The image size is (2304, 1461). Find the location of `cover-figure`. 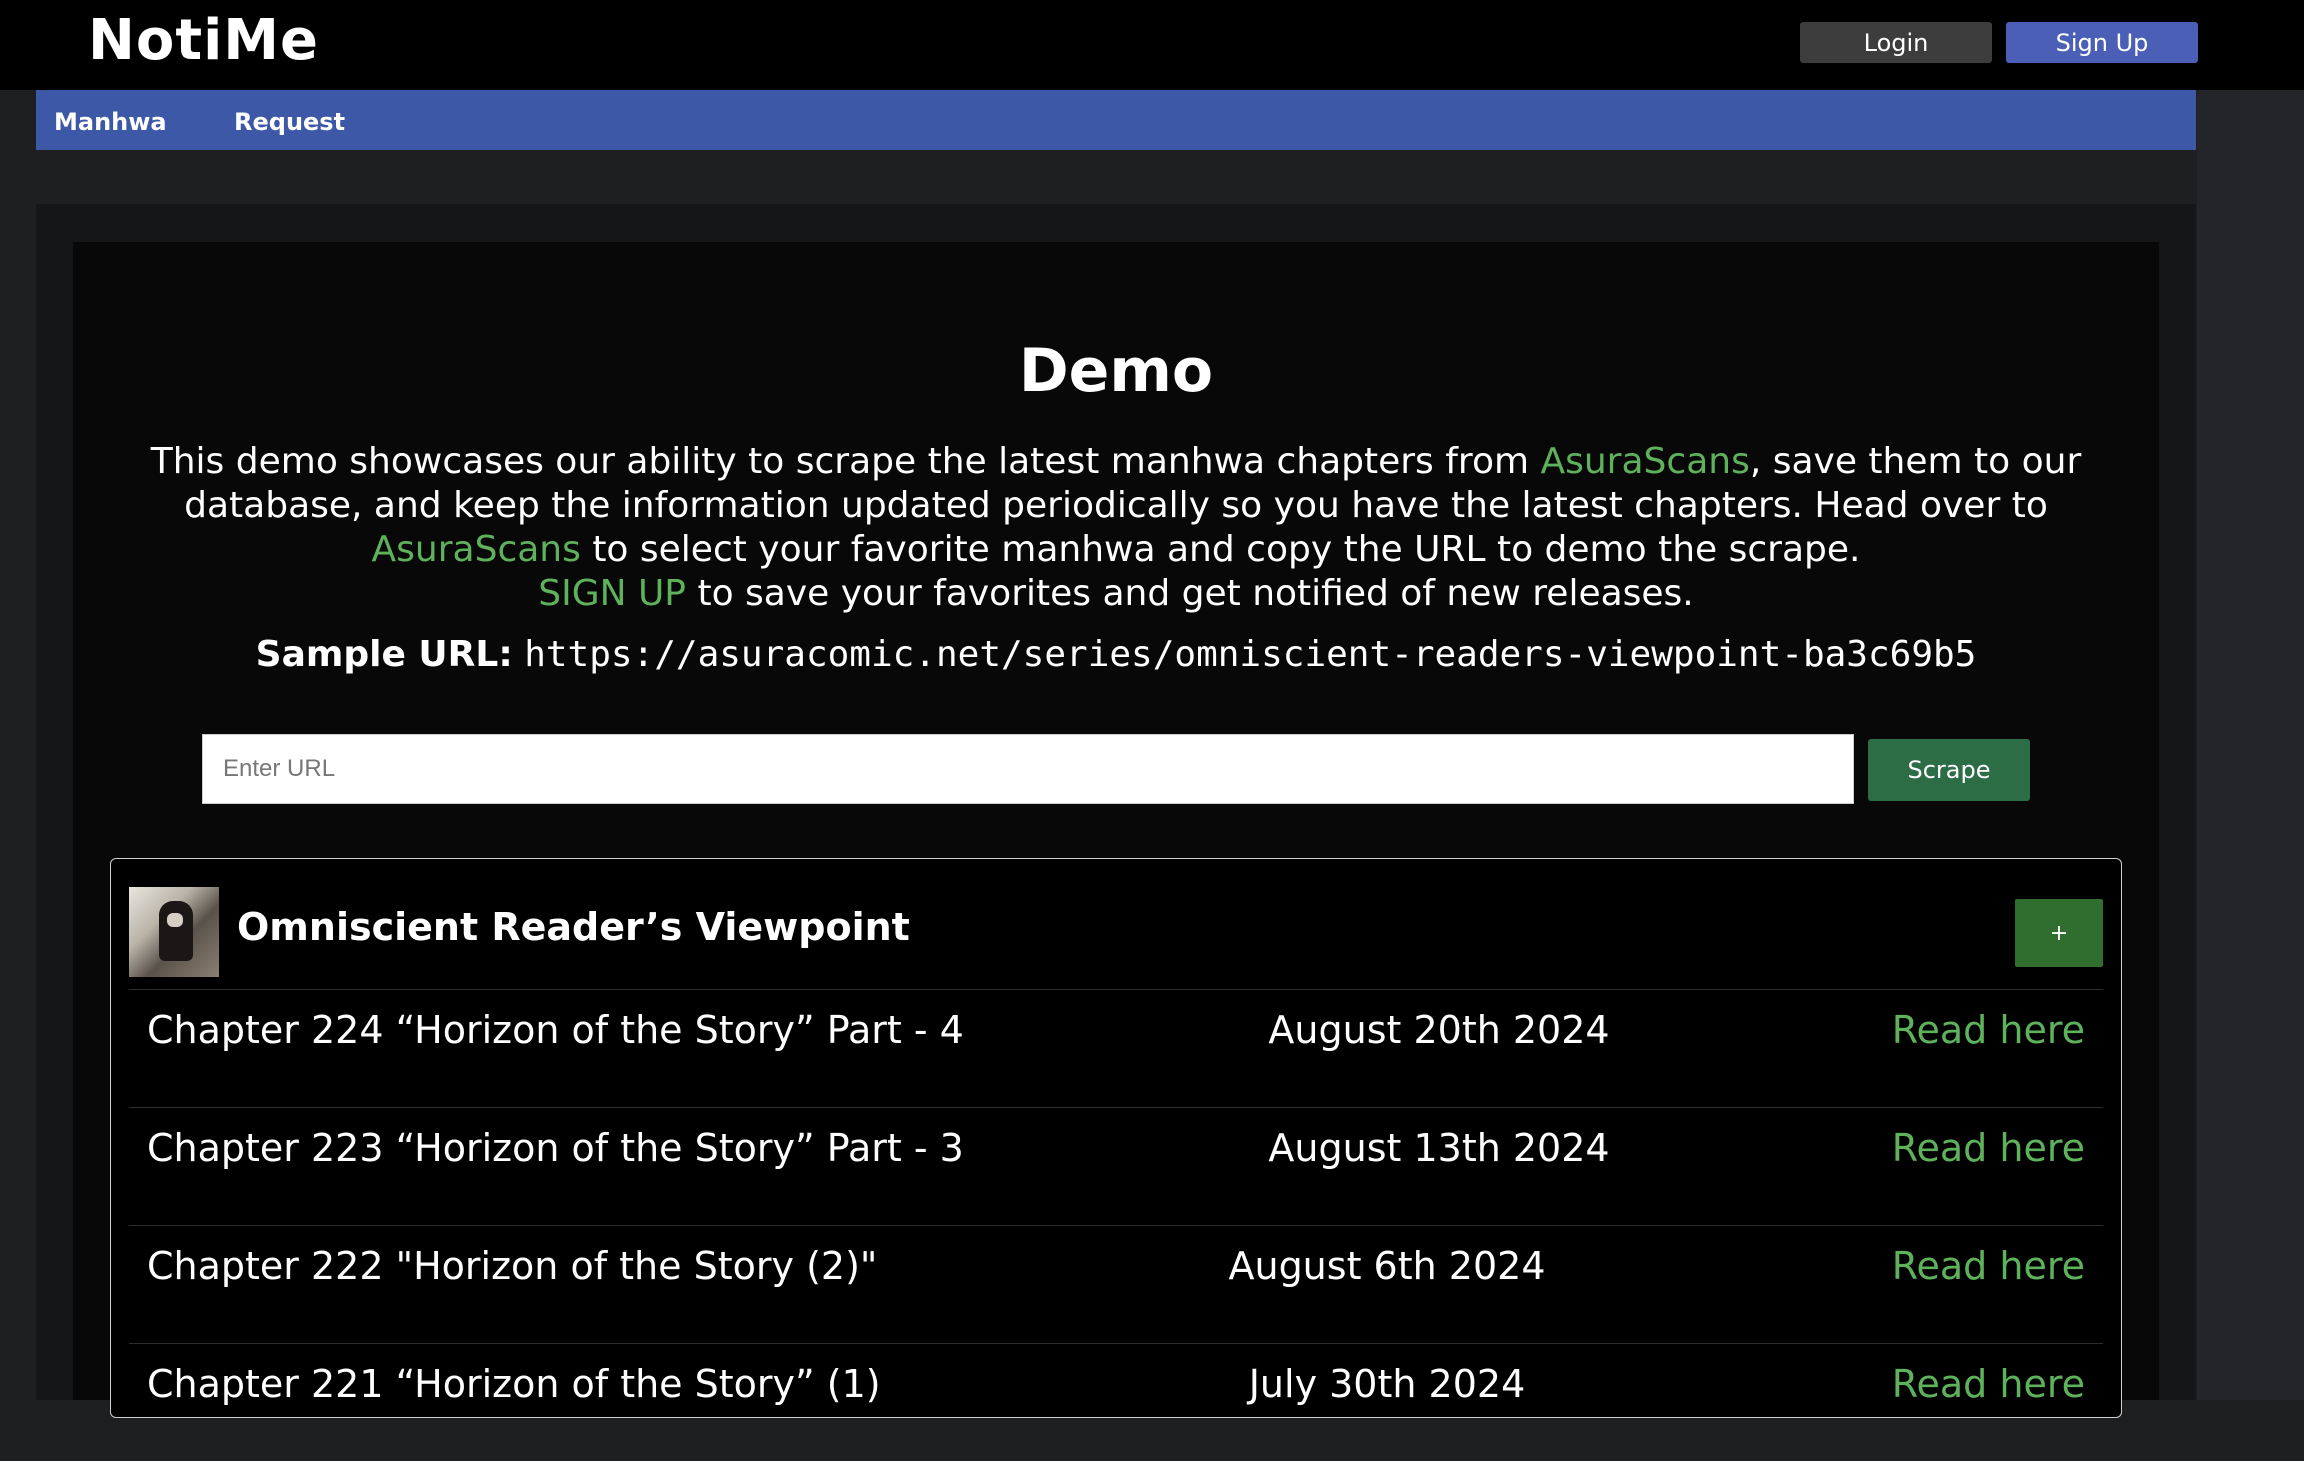

cover-figure is located at coordinates (176, 931).